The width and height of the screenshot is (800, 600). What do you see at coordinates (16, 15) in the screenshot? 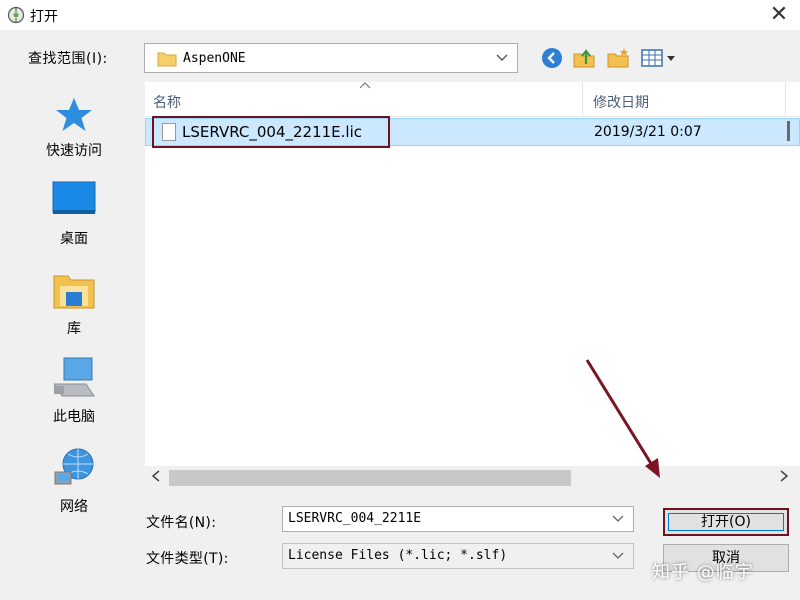
I see `app-icon` at bounding box center [16, 15].